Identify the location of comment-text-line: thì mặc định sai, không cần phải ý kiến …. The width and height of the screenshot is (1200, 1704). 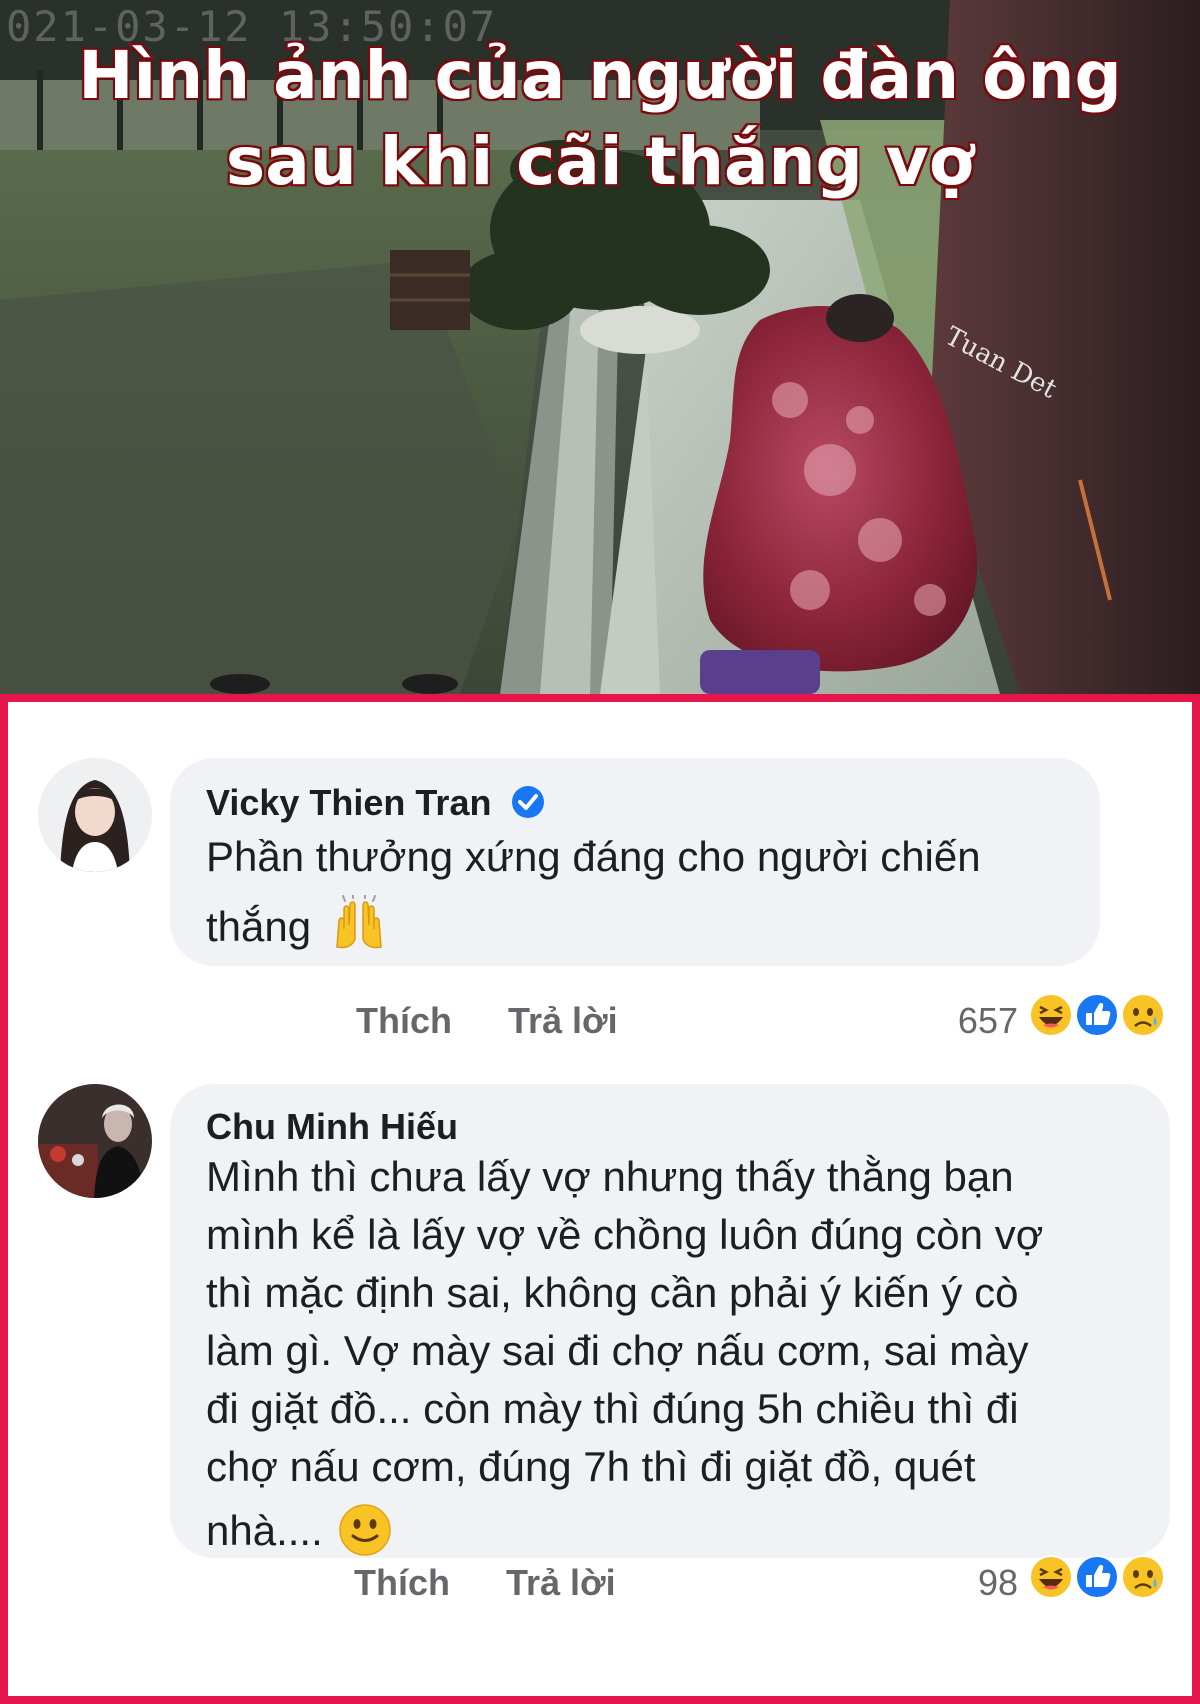
(612, 1292).